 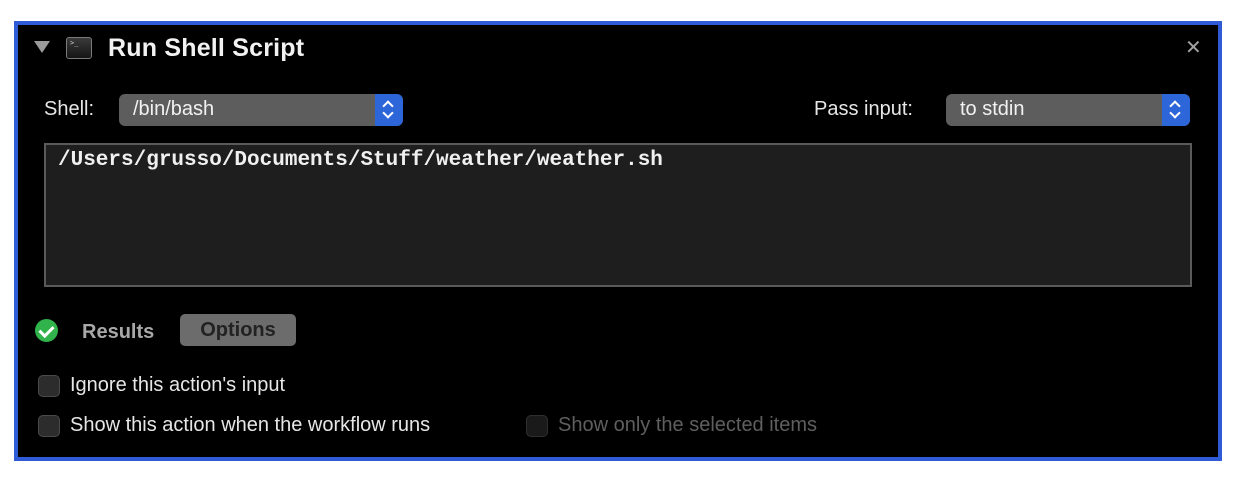 What do you see at coordinates (537, 426) in the screenshot?
I see `show-only-selected-checkbox` at bounding box center [537, 426].